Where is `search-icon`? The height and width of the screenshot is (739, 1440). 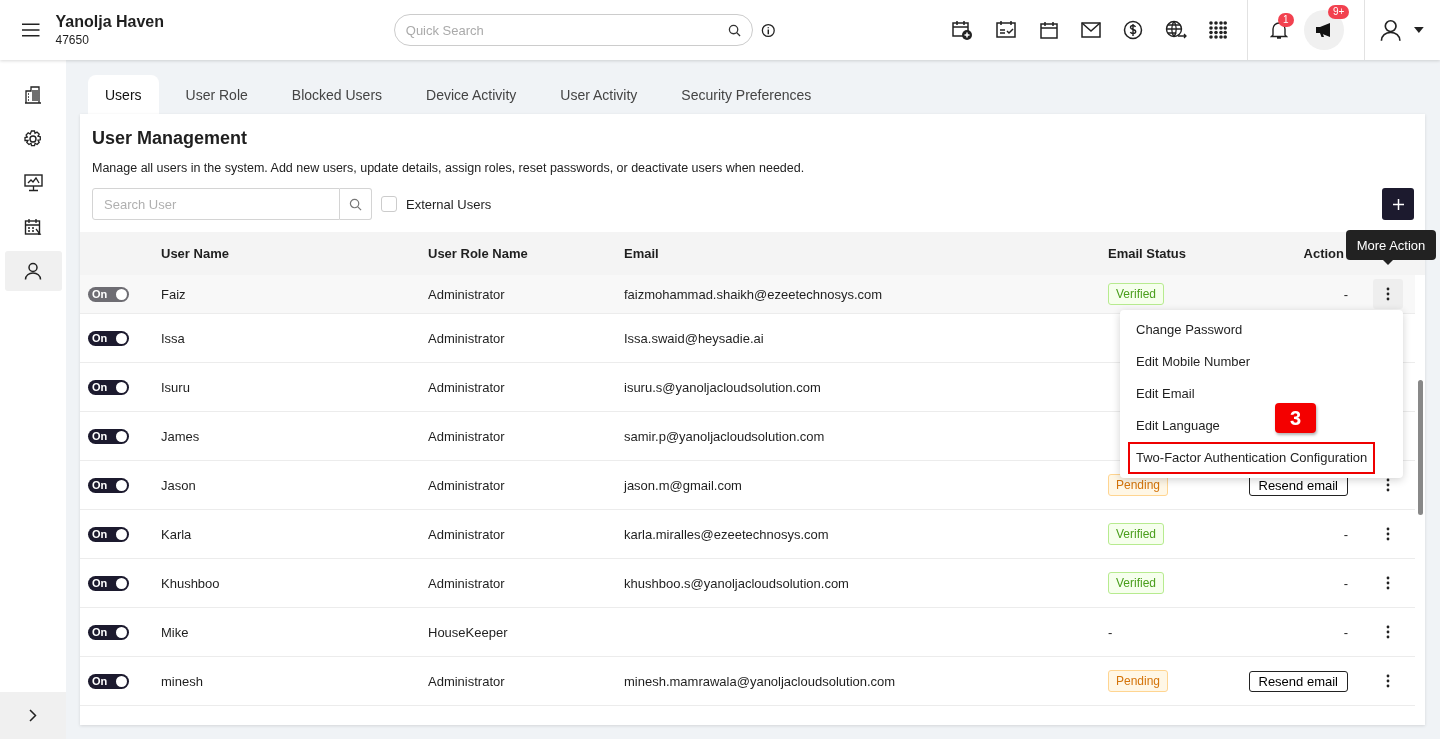
search-icon is located at coordinates (735, 30).